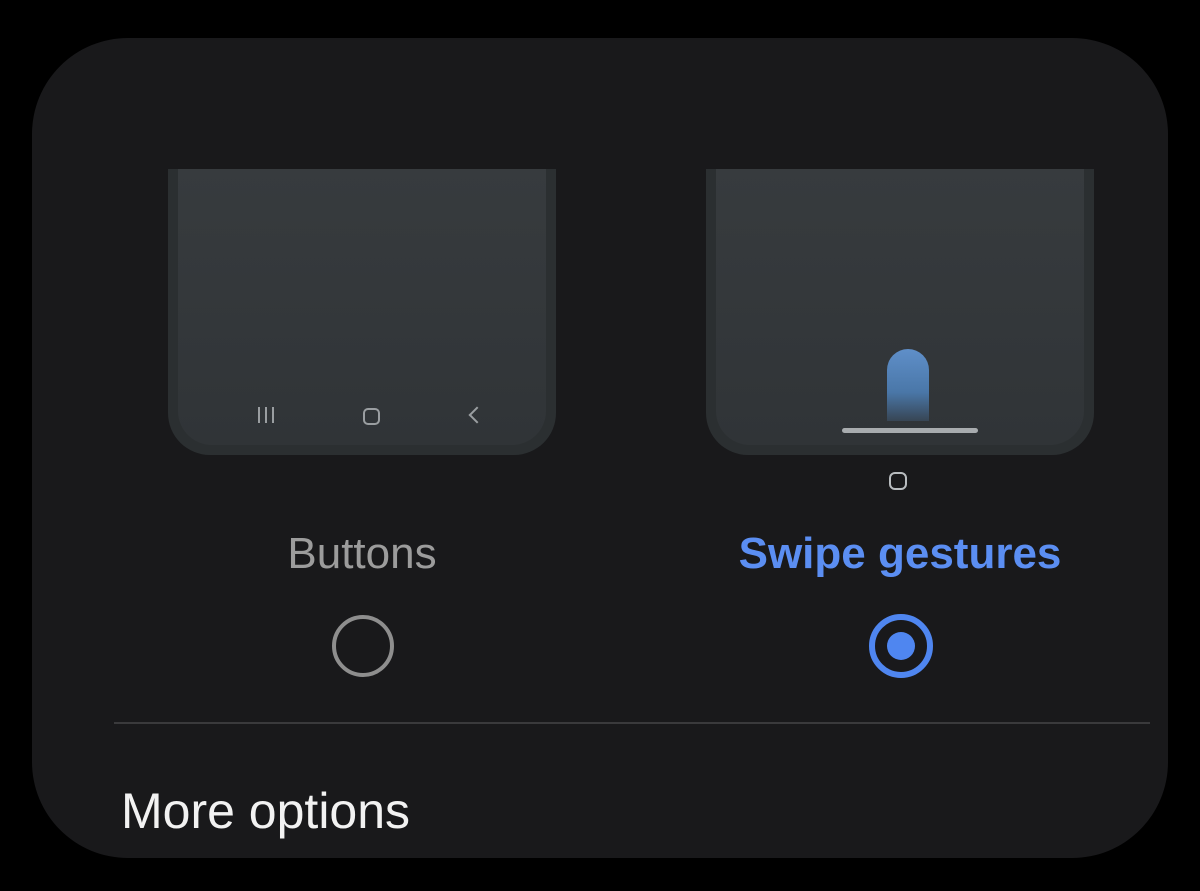 The image size is (1200, 891). Describe the element at coordinates (900, 307) in the screenshot. I see `swipe-gestures-preview-screen` at that location.